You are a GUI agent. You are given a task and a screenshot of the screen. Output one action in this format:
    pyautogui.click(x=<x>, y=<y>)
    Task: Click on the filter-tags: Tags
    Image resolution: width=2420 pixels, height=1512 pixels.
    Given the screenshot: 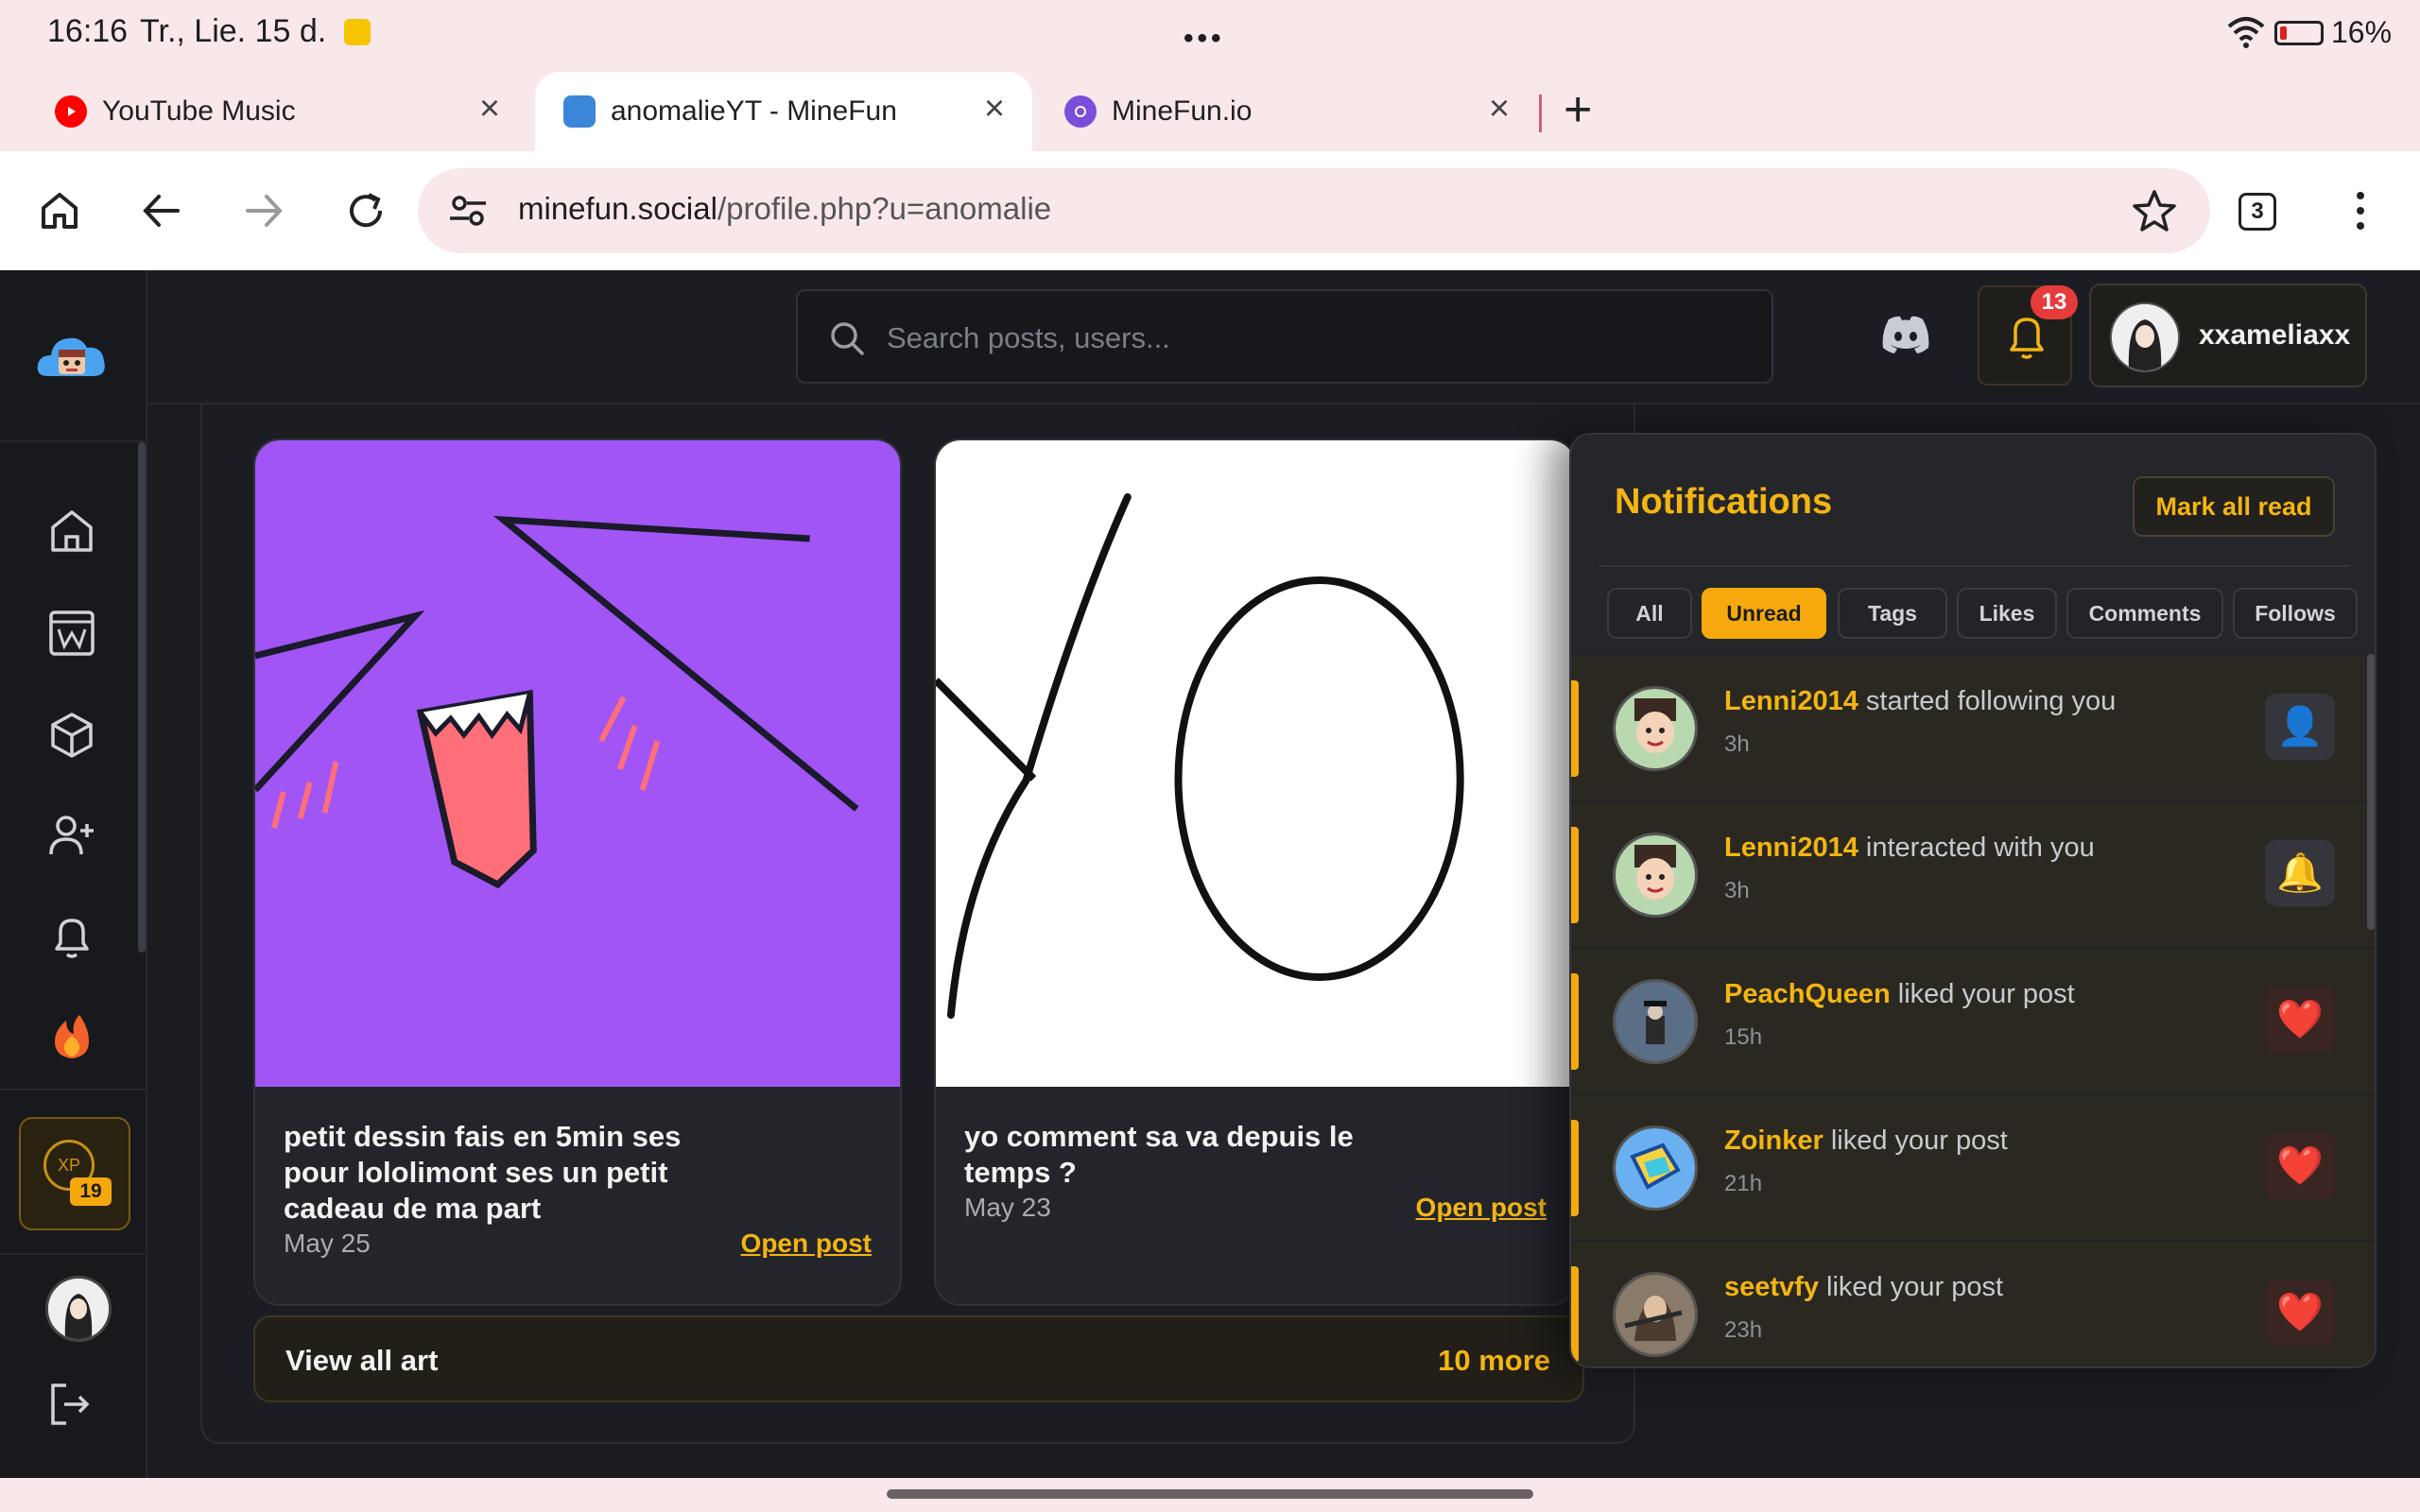 What is the action you would take?
    pyautogui.click(x=1893, y=613)
    